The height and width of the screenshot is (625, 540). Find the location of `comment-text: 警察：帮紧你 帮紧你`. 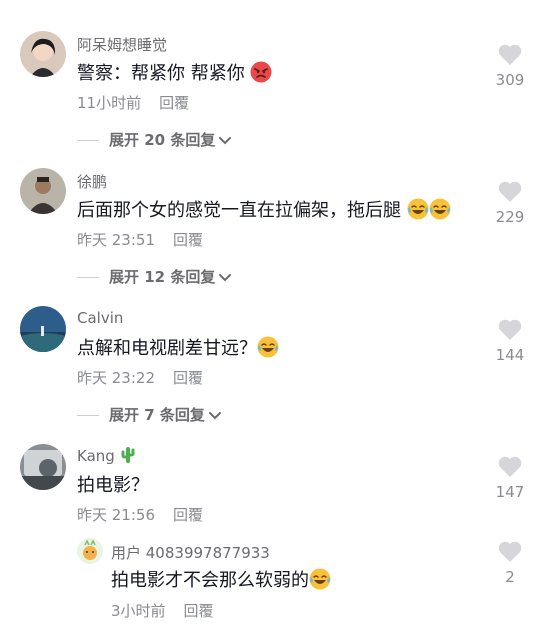

comment-text: 警察：帮紧你 帮紧你 is located at coordinates (174, 72).